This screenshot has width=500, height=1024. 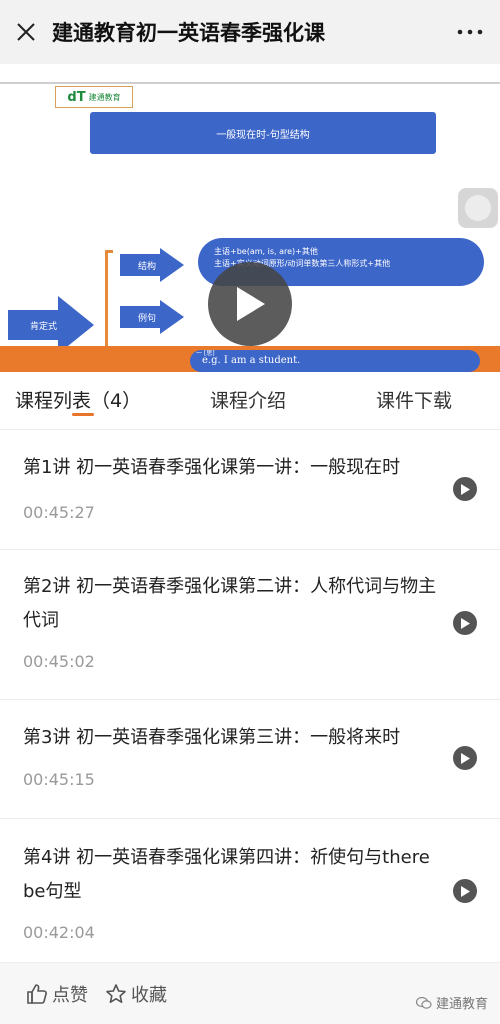 What do you see at coordinates (76, 97) in the screenshot?
I see `logo-mark: dT` at bounding box center [76, 97].